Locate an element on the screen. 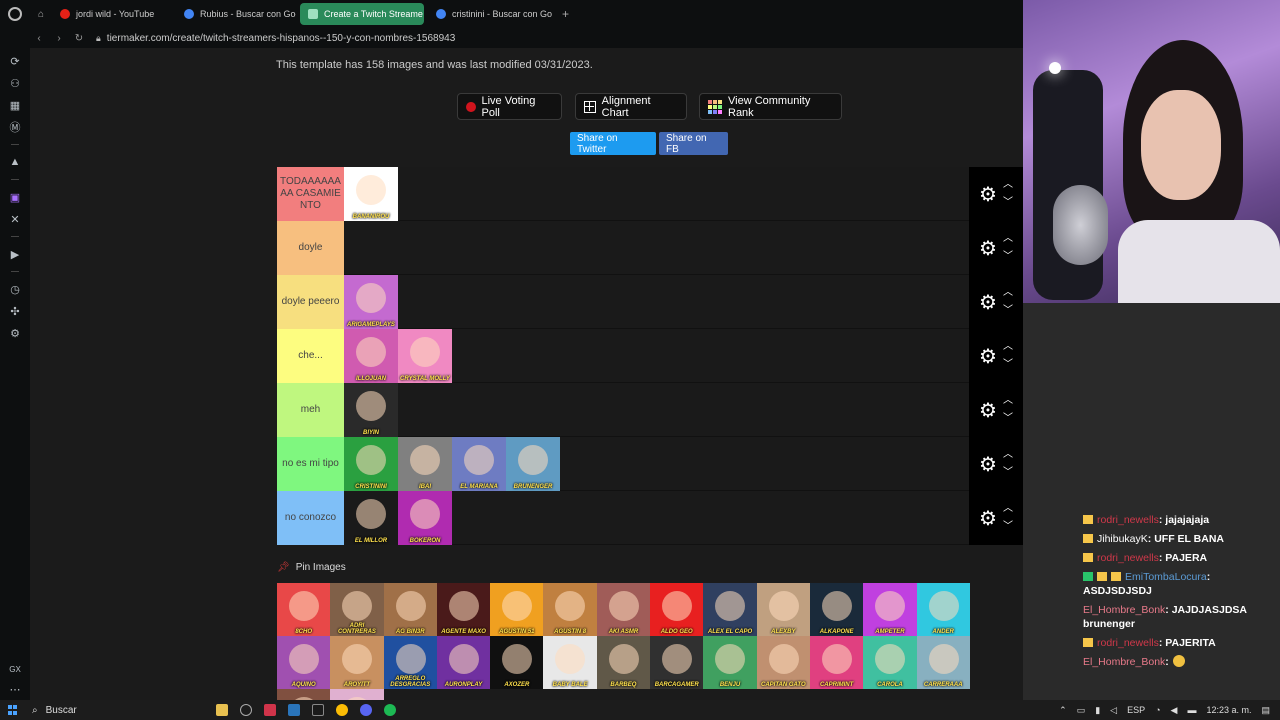  streamer-avatar: BENJU is located at coordinates (730, 662).